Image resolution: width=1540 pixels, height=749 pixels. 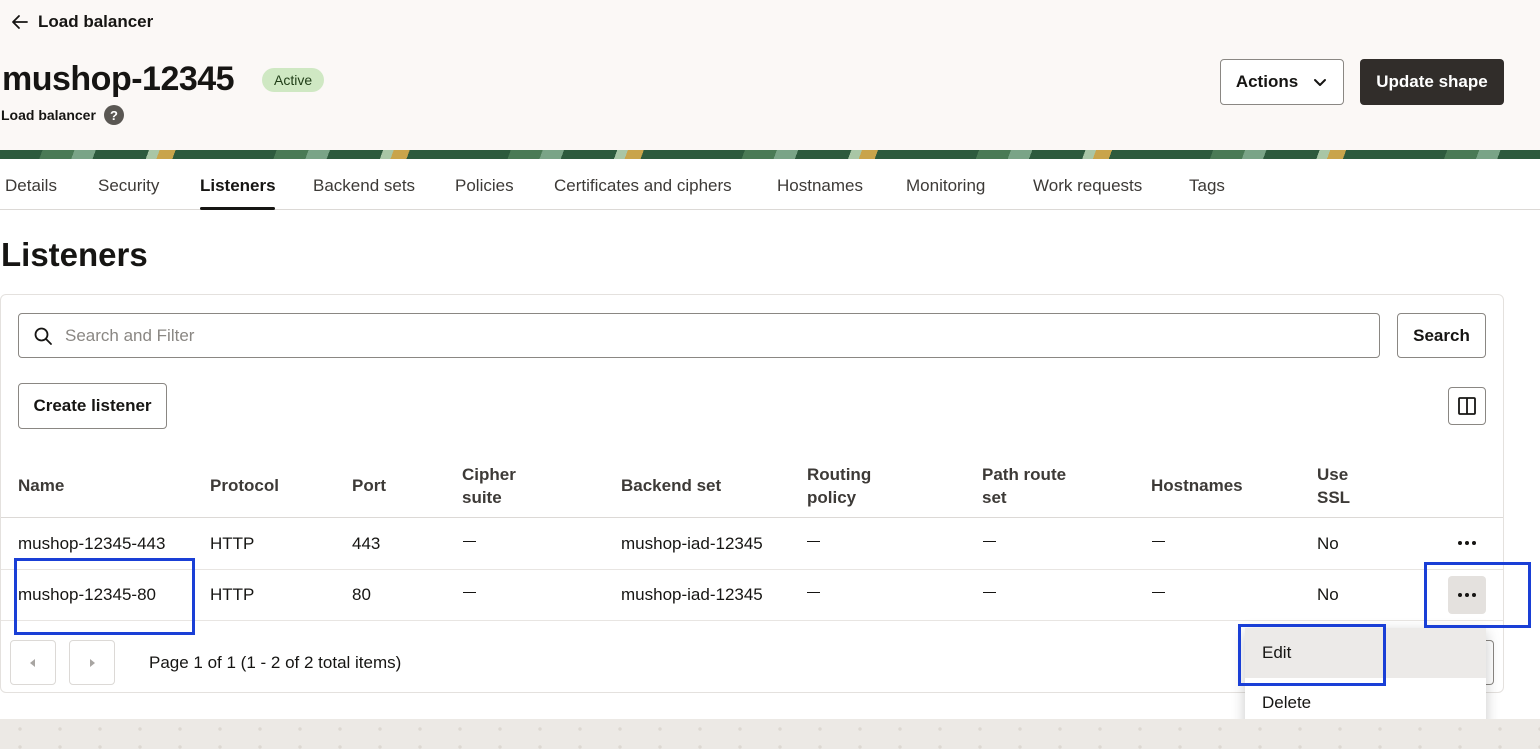 What do you see at coordinates (839, 486) in the screenshot?
I see `column-header-routing-policy: Routing policy` at bounding box center [839, 486].